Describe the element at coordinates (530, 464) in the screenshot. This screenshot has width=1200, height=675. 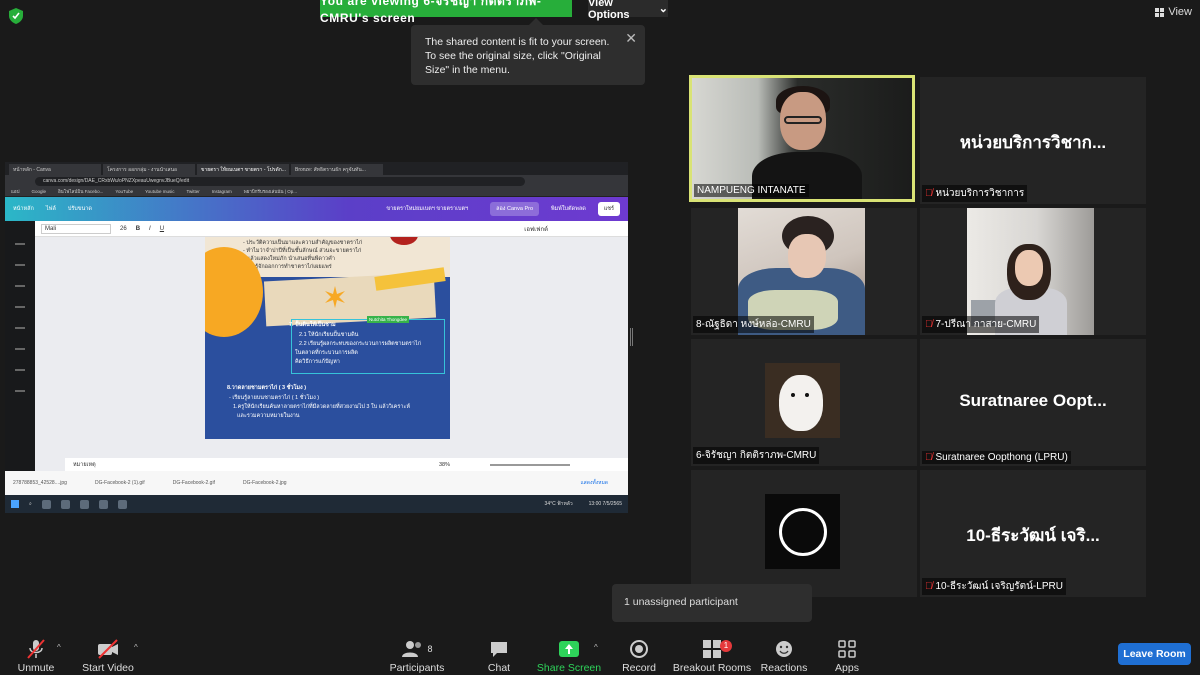
I see `zoom-slider` at that location.